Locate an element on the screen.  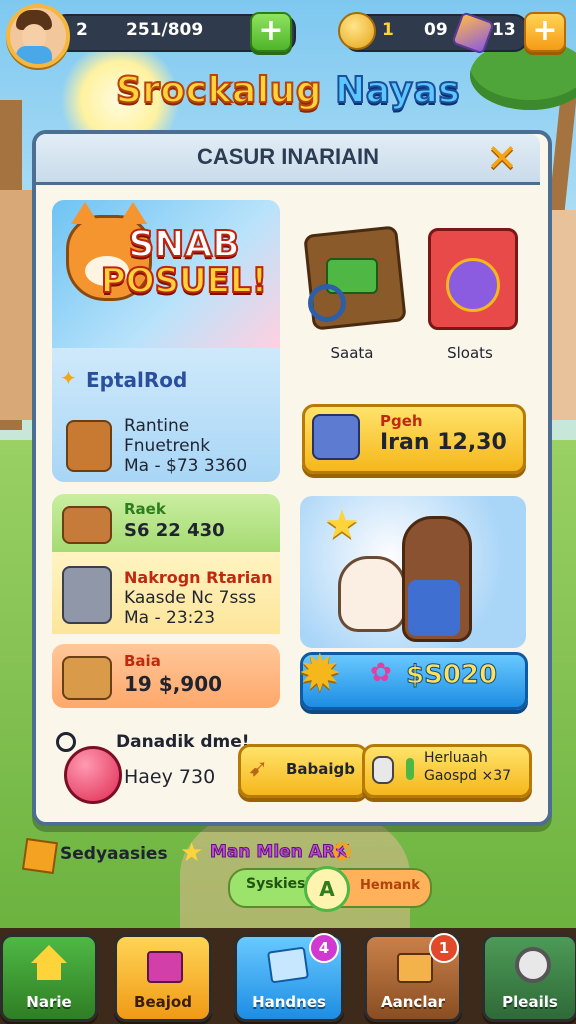
ribbon-icon: ✿ is located at coordinates (381, 673).